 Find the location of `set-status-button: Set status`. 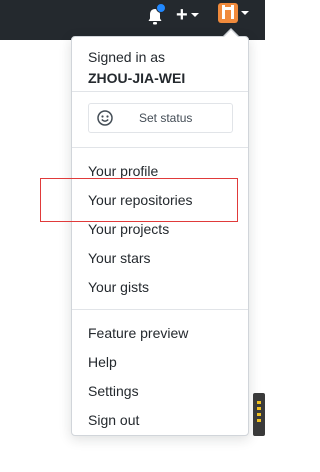

set-status-button: Set status is located at coordinates (160, 118).